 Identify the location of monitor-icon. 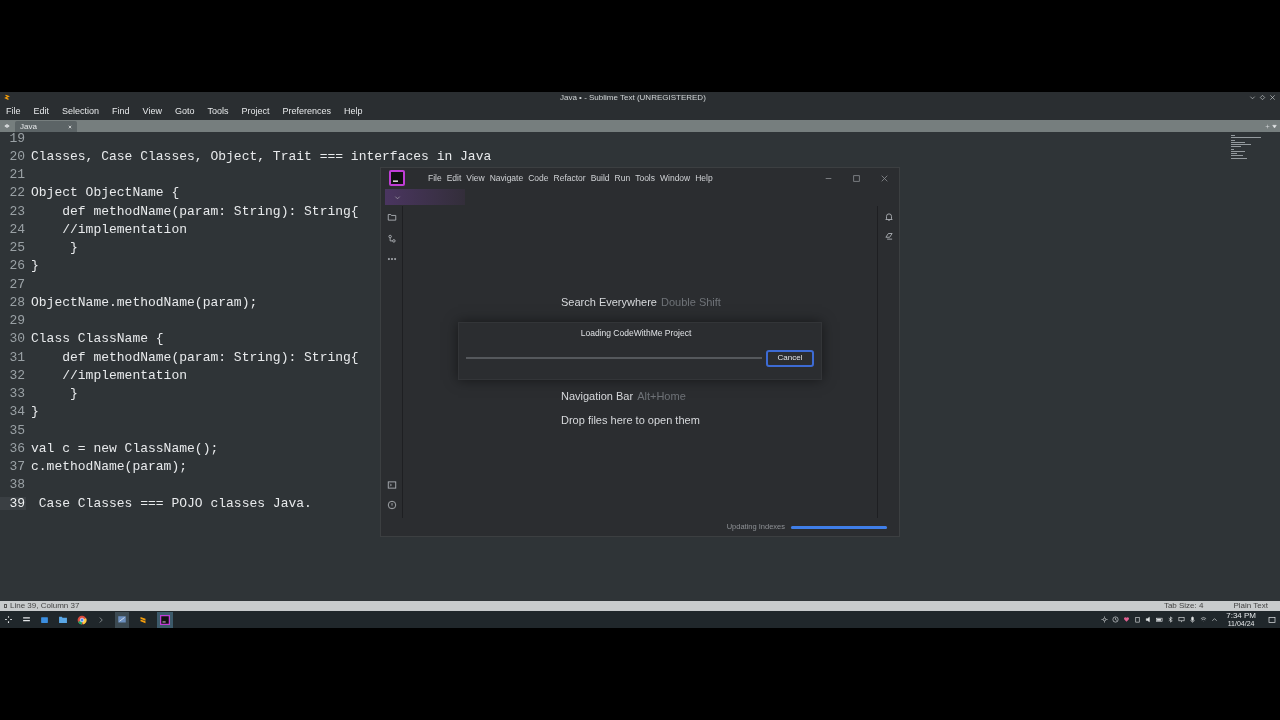
(1182, 619).